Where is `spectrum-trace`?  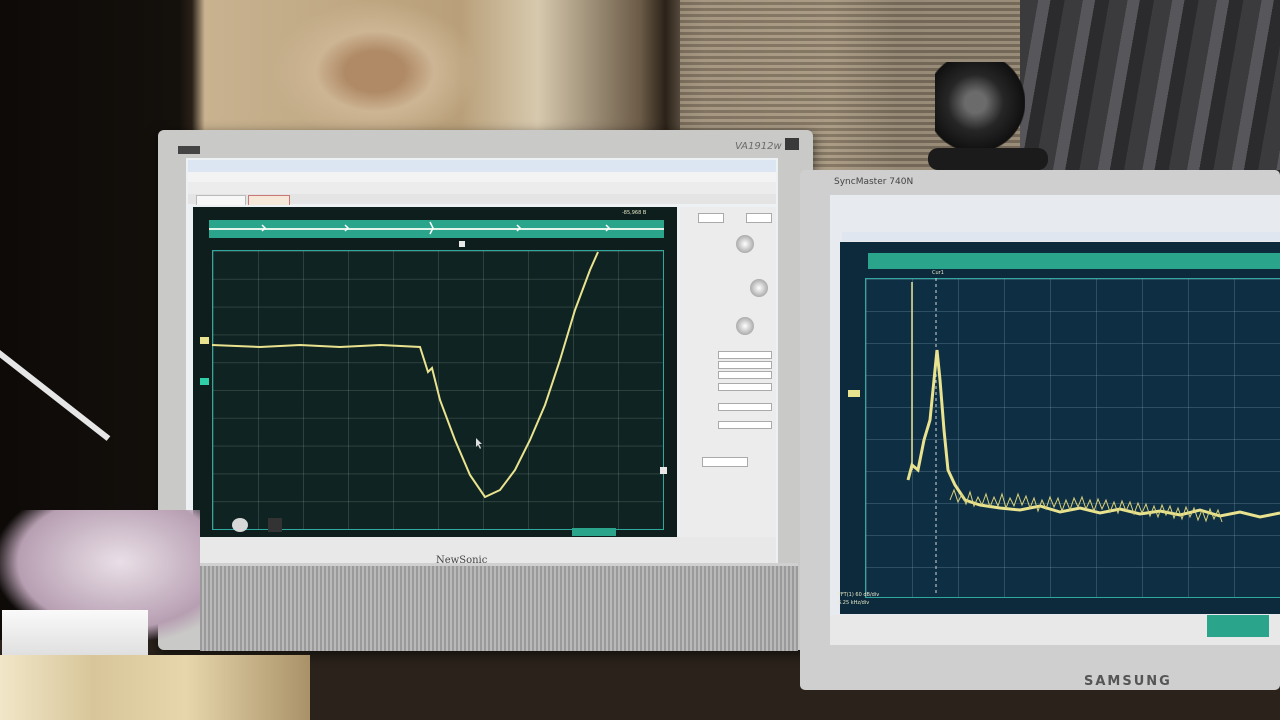
spectrum-trace is located at coordinates (1093, 434).